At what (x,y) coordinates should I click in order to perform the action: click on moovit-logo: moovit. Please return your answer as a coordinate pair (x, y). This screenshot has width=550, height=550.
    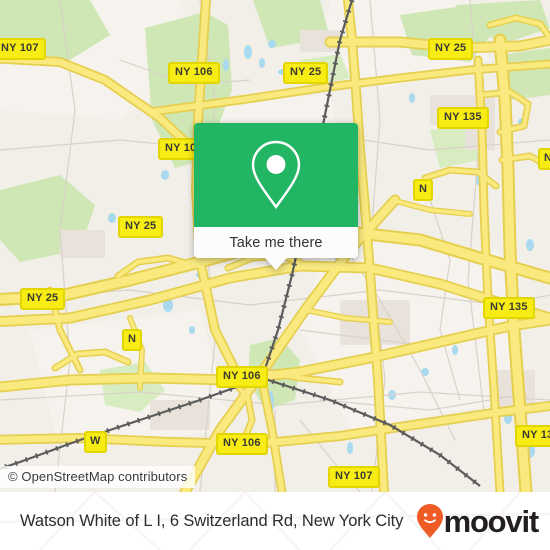
    Looking at the image, I should click on (478, 521).